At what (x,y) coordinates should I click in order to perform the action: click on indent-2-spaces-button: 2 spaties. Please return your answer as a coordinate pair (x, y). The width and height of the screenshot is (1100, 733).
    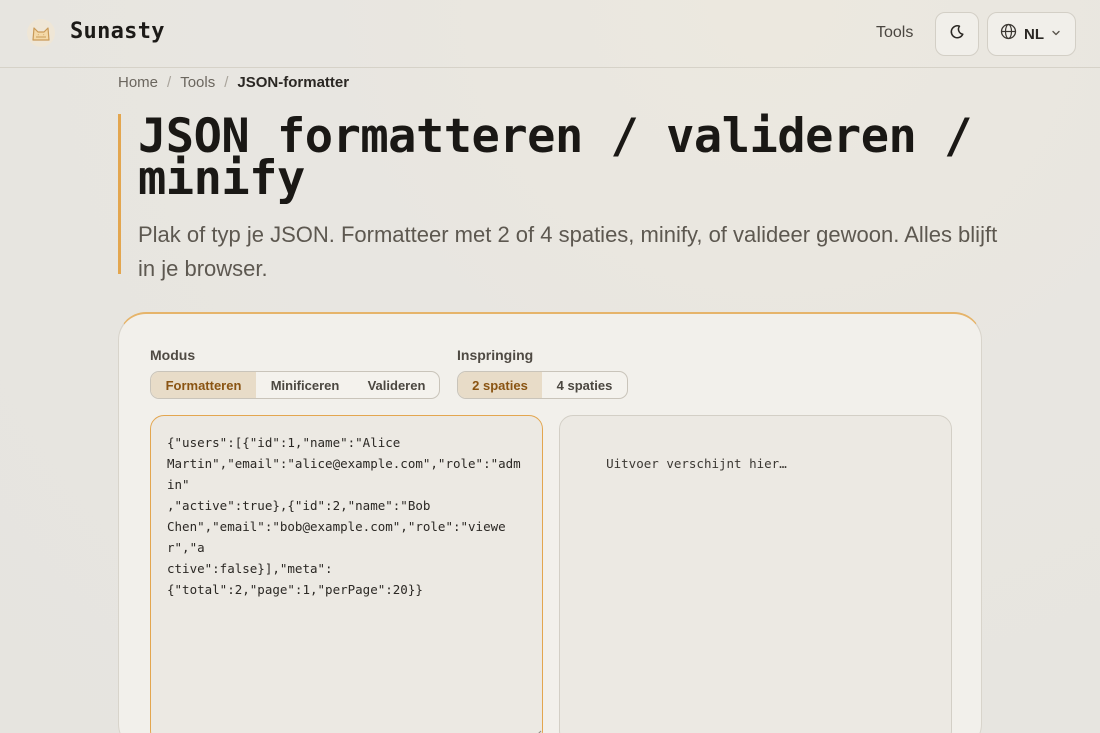
    Looking at the image, I should click on (500, 385).